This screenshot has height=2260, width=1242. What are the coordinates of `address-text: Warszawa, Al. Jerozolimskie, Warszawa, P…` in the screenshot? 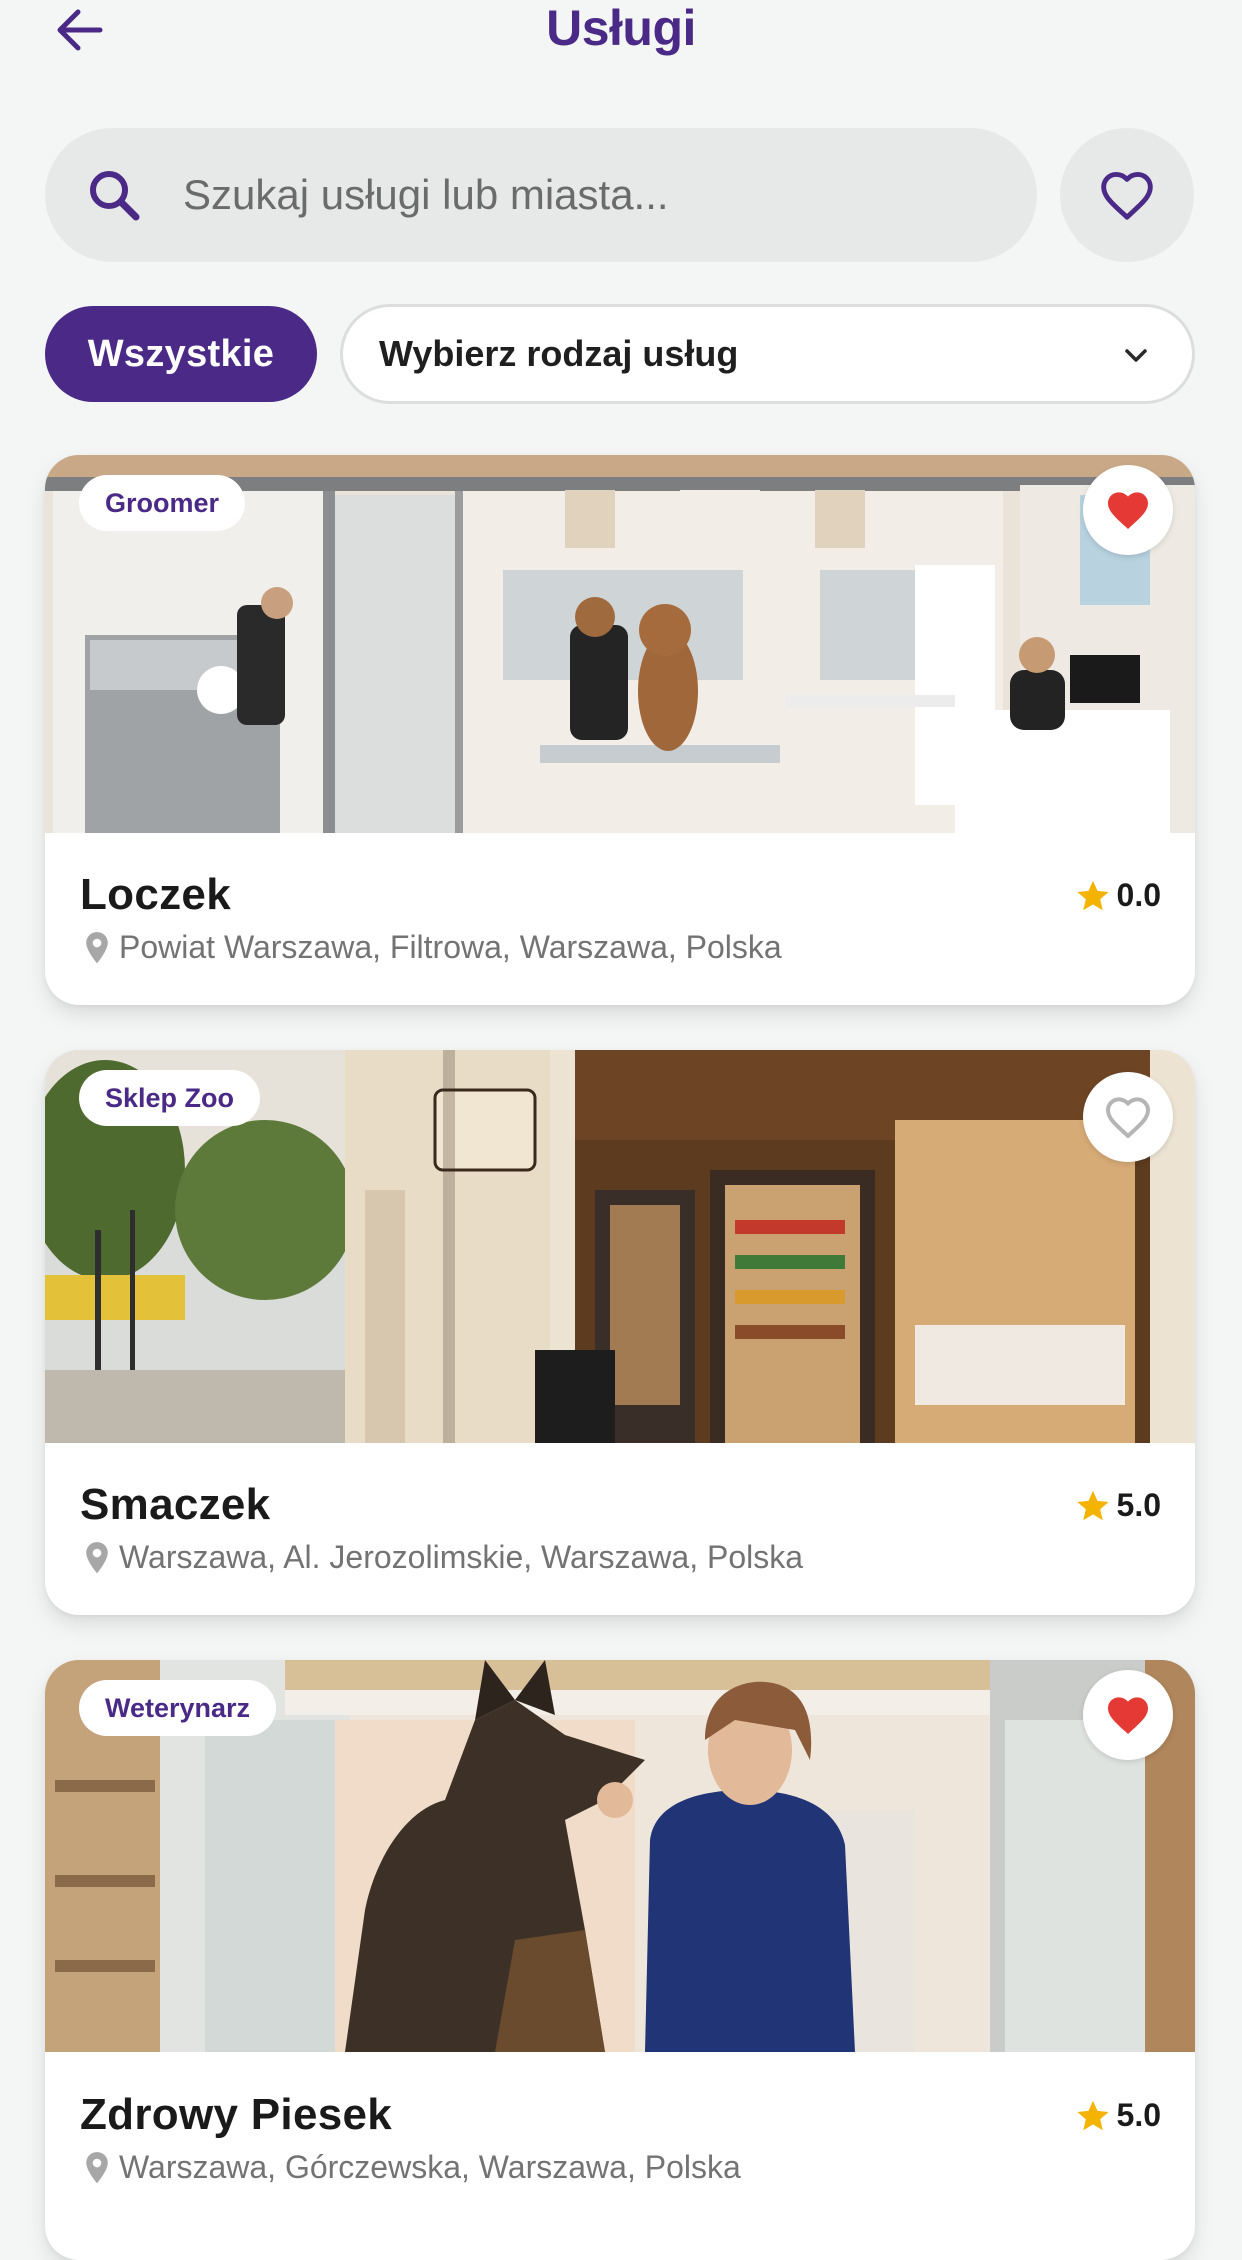 It's located at (461, 1557).